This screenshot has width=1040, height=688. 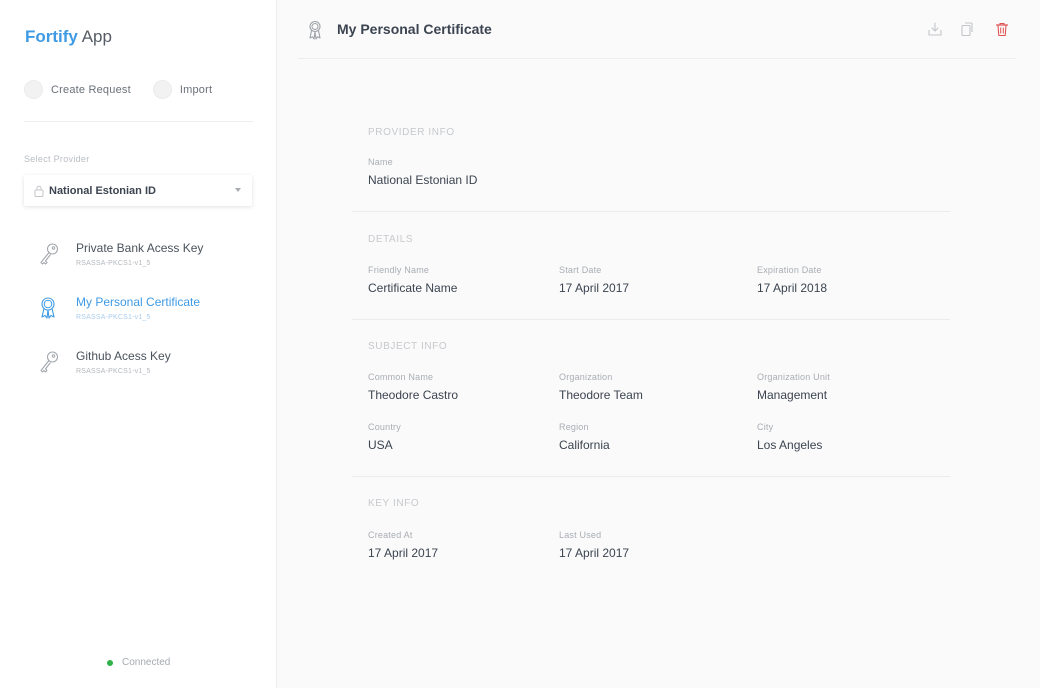 What do you see at coordinates (414, 29) in the screenshot?
I see `page-title: My Personal Certificate` at bounding box center [414, 29].